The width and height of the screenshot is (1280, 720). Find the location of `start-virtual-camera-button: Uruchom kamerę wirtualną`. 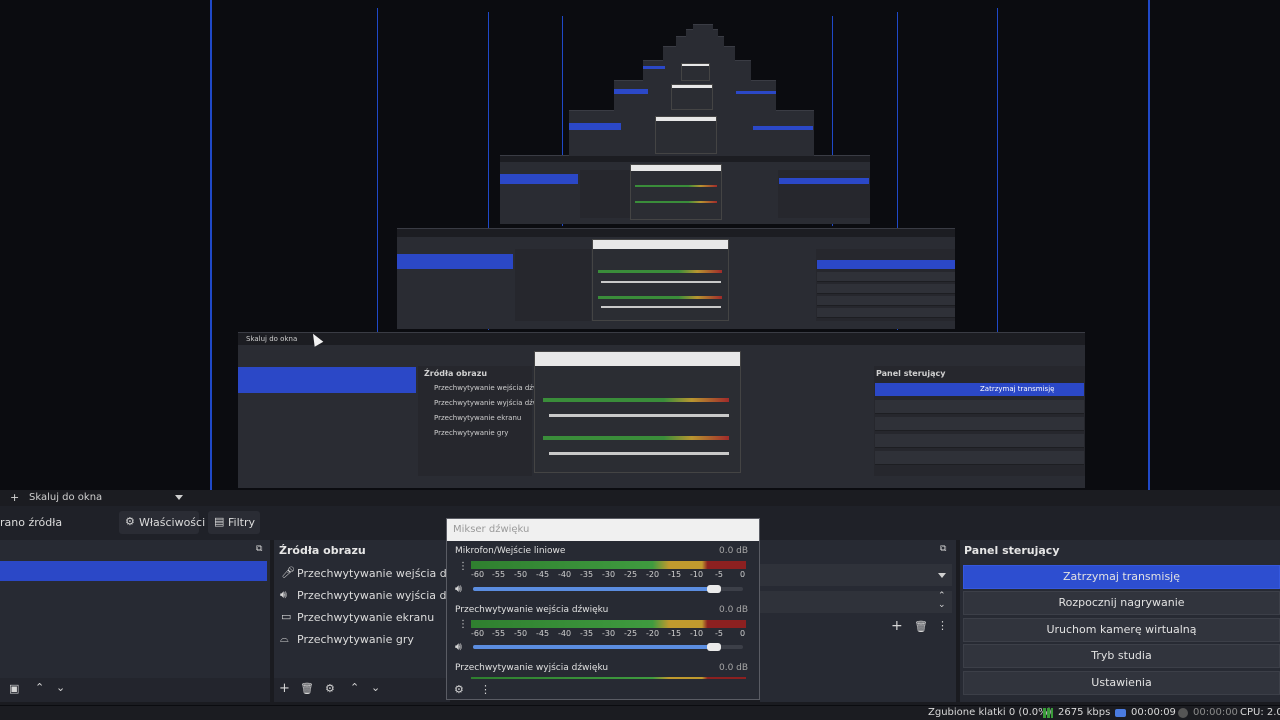

start-virtual-camera-button: Uruchom kamerę wirtualną is located at coordinates (1121, 630).